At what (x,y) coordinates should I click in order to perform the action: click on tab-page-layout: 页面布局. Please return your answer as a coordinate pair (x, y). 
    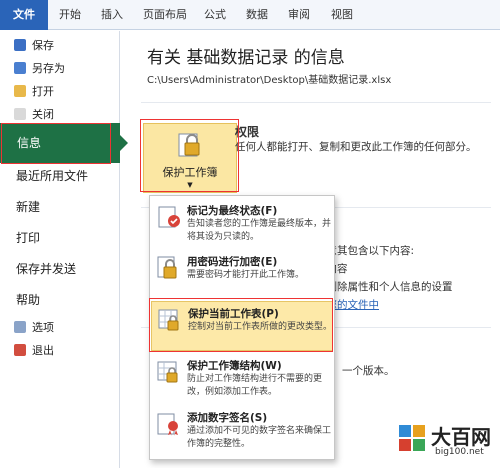
    Looking at the image, I should click on (165, 15).